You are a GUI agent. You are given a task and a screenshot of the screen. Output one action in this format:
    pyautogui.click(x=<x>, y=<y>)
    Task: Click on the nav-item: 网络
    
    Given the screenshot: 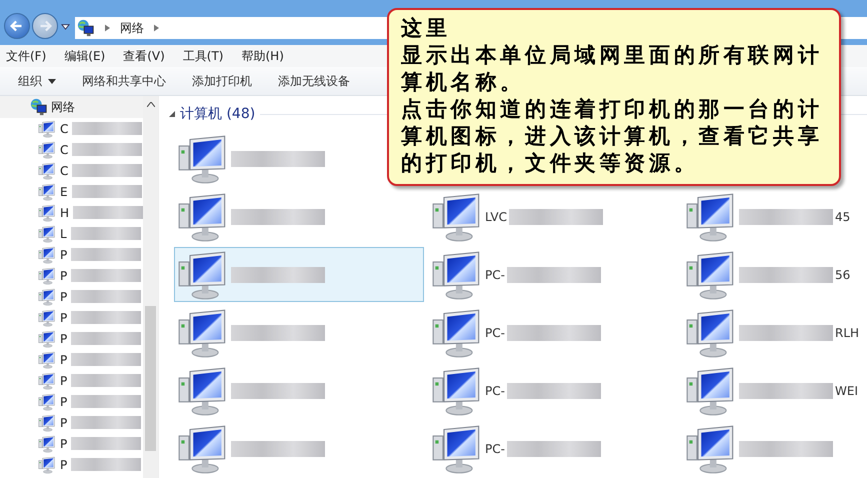 What is the action you would take?
    pyautogui.click(x=71, y=107)
    